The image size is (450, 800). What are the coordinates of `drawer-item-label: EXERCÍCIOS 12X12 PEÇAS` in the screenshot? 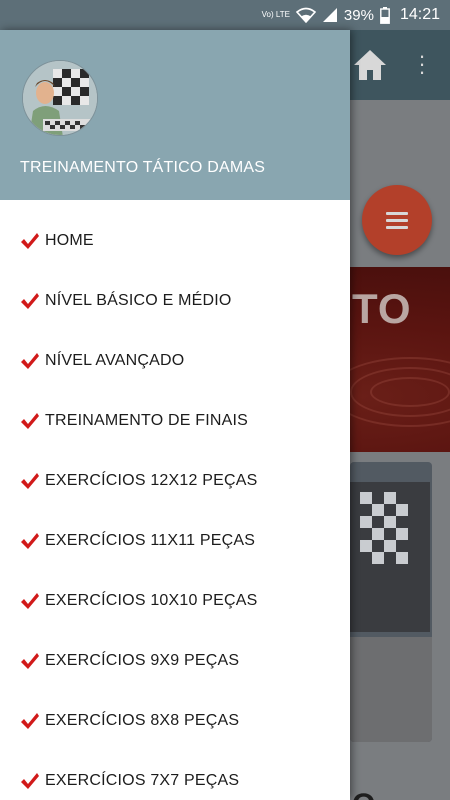 It's located at (151, 480).